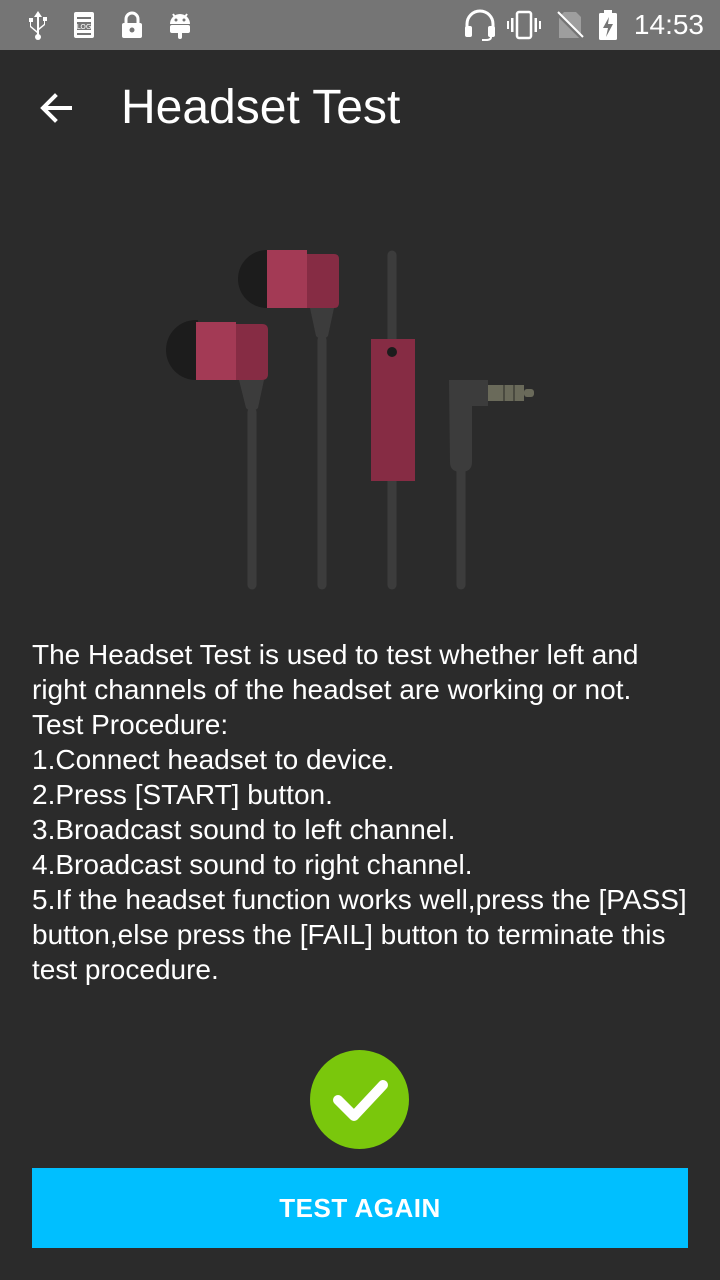 This screenshot has height=1280, width=720. I want to click on procedure-step: 3.Broadcast sound to left channel., so click(244, 829).